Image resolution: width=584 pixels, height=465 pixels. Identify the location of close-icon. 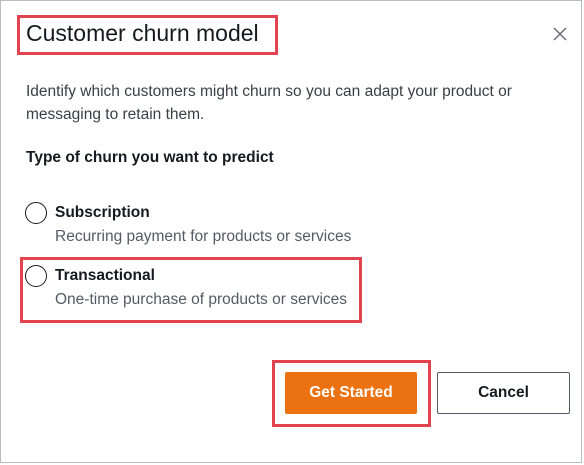
(560, 34).